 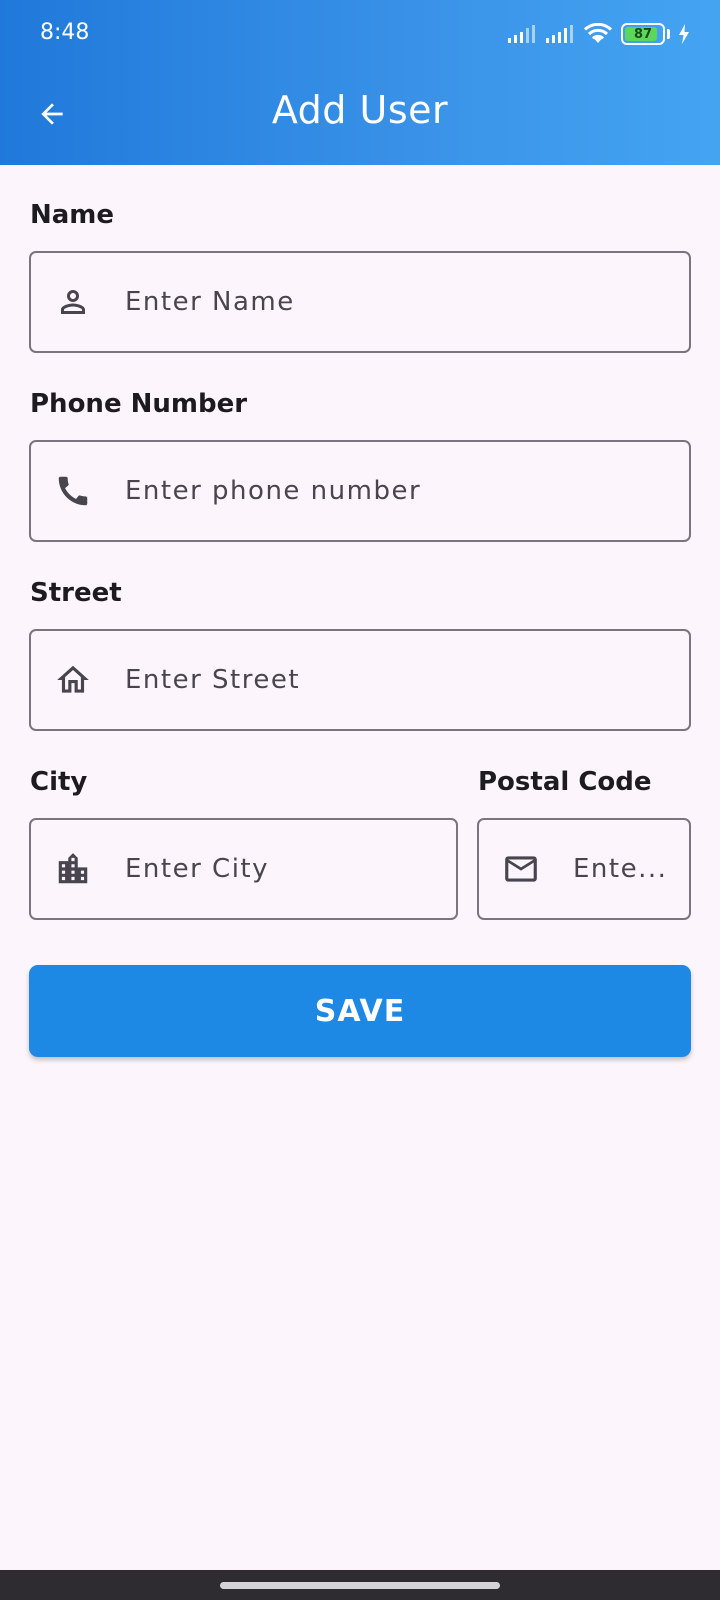 I want to click on mail-icon, so click(x=521, y=869).